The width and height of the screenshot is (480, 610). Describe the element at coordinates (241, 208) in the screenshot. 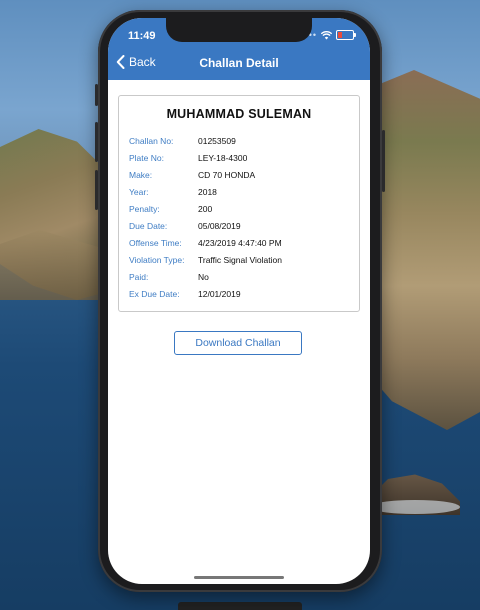

I see `detail-row-penalty: Penalty: 200` at that location.